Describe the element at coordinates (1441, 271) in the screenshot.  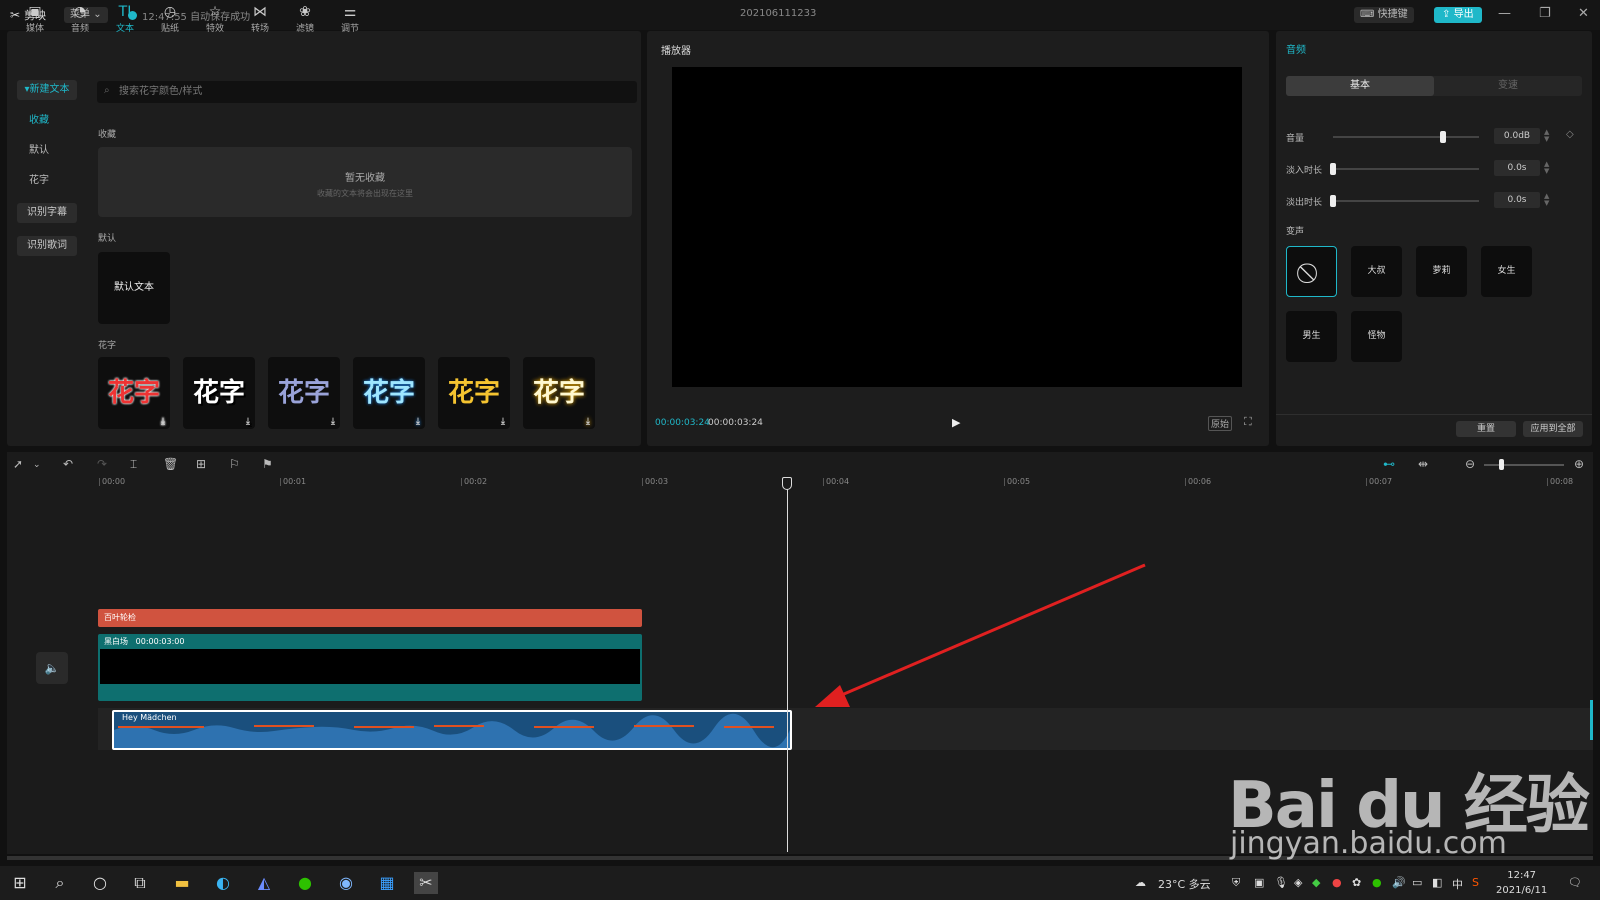
I see `voice-option: 萝莉` at that location.